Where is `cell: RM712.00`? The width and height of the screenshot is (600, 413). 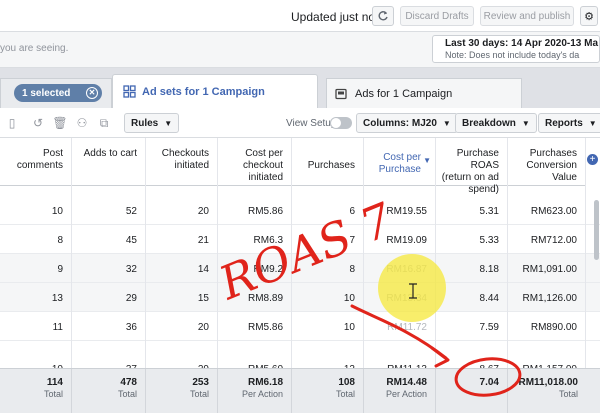
cell: RM712.00 is located at coordinates (553, 240).